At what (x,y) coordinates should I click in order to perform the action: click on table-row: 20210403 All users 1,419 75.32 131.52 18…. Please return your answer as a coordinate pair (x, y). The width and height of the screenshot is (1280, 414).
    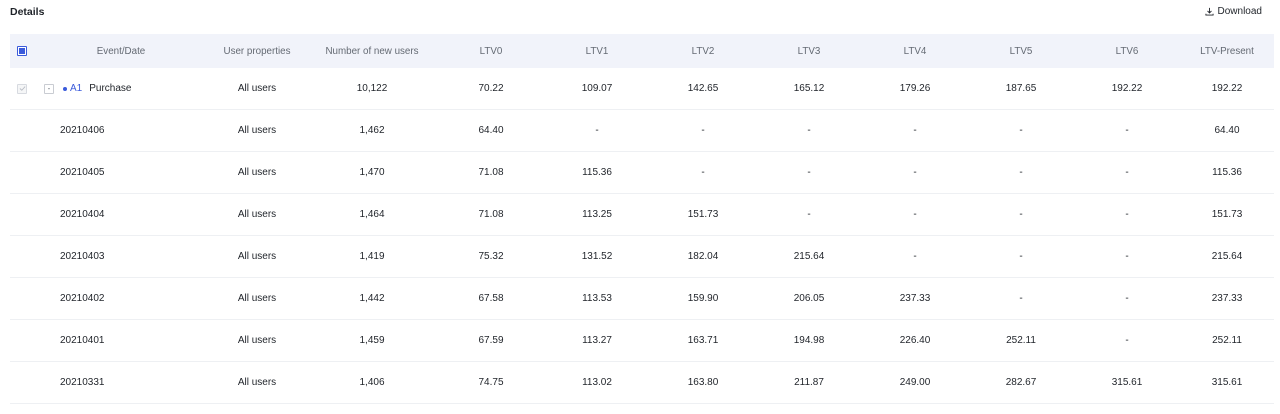
    Looking at the image, I should click on (642, 257).